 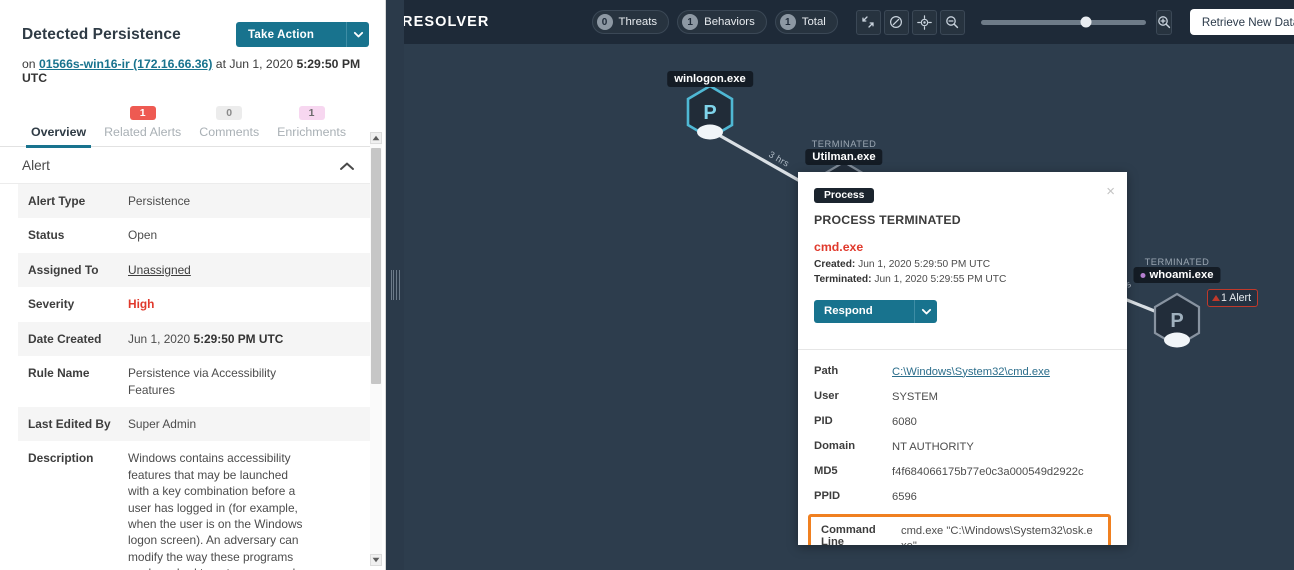 What do you see at coordinates (57, 201) in the screenshot?
I see `row-key: Alert Type` at bounding box center [57, 201].